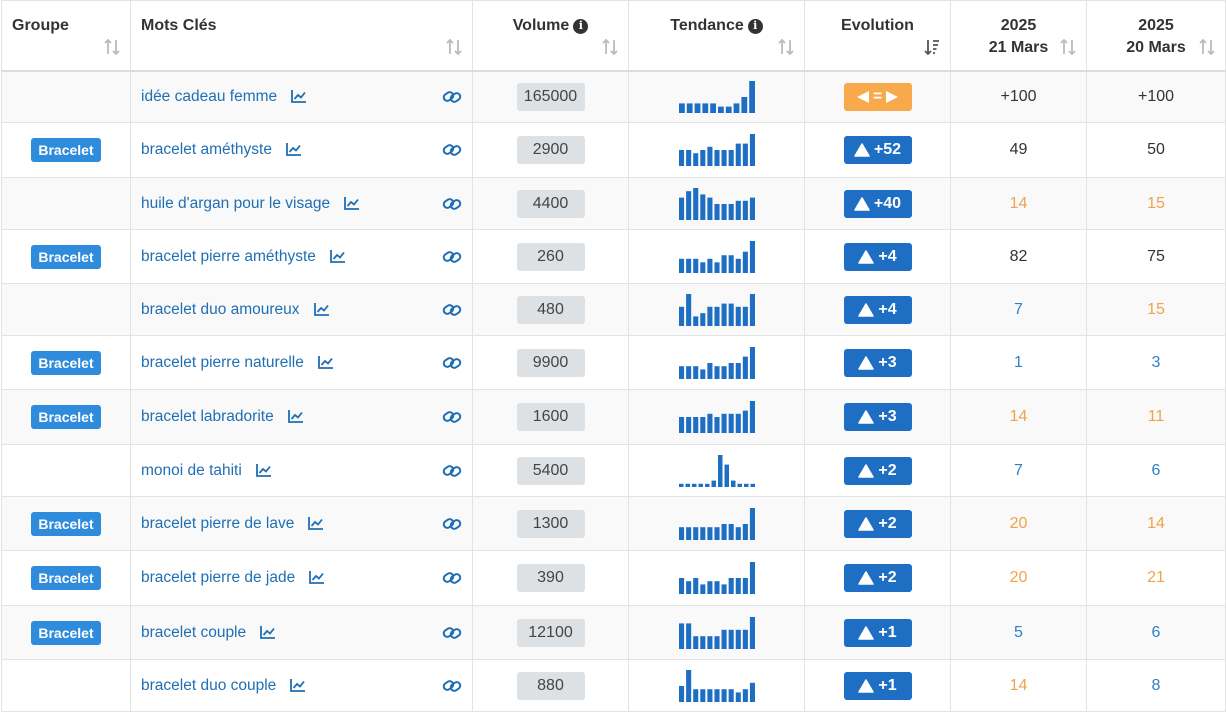 This screenshot has height=713, width=1226. Describe the element at coordinates (877, 150) in the screenshot. I see `cell-evolution: +52` at that location.